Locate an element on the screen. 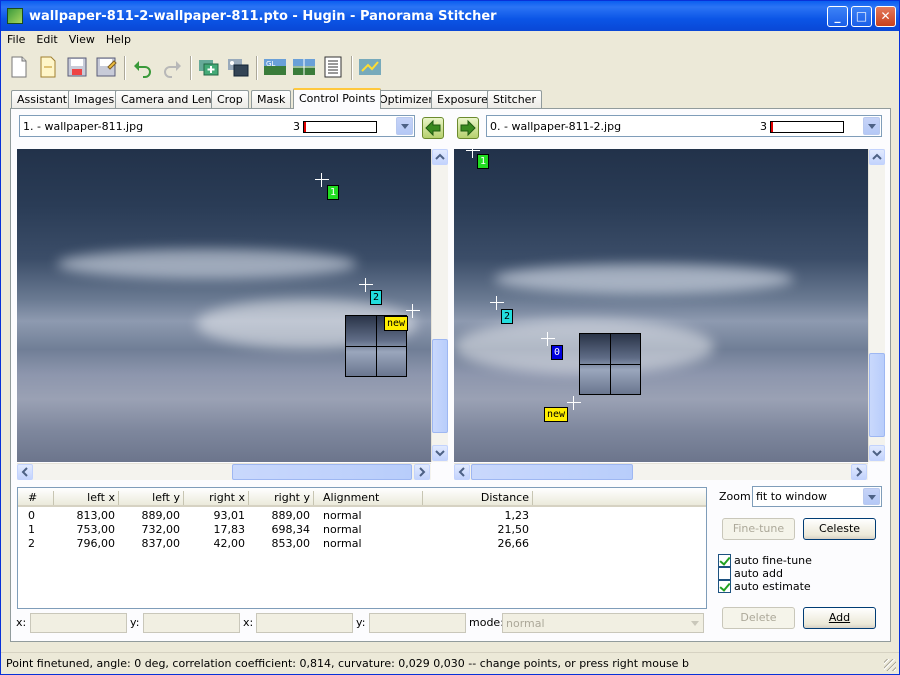  tab-mask: Mask is located at coordinates (271, 99).